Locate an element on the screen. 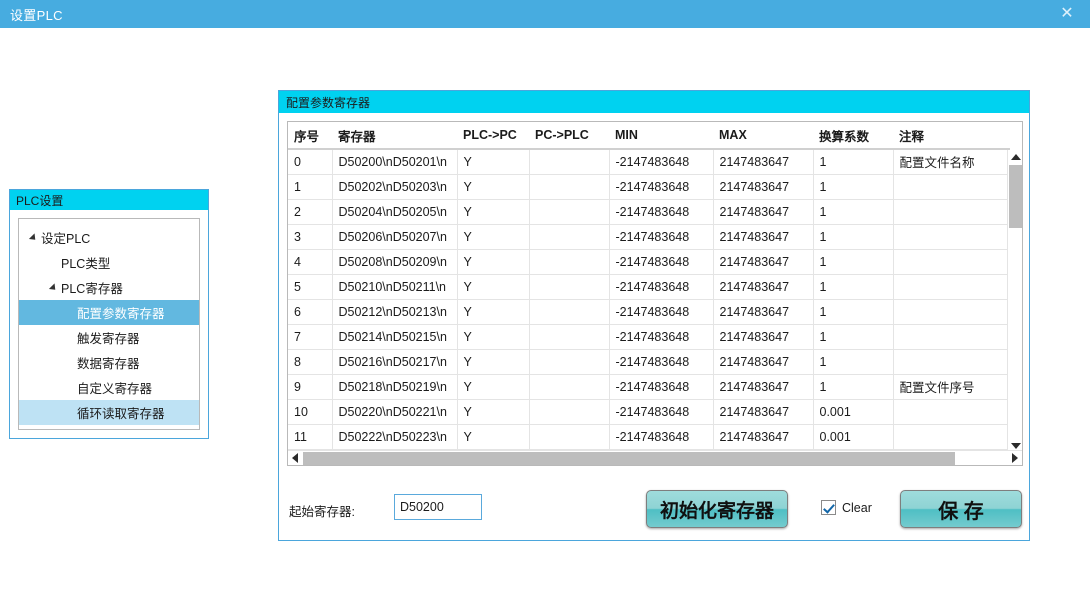 The width and height of the screenshot is (1090, 600). table-column-header: 注释 is located at coordinates (951, 136).